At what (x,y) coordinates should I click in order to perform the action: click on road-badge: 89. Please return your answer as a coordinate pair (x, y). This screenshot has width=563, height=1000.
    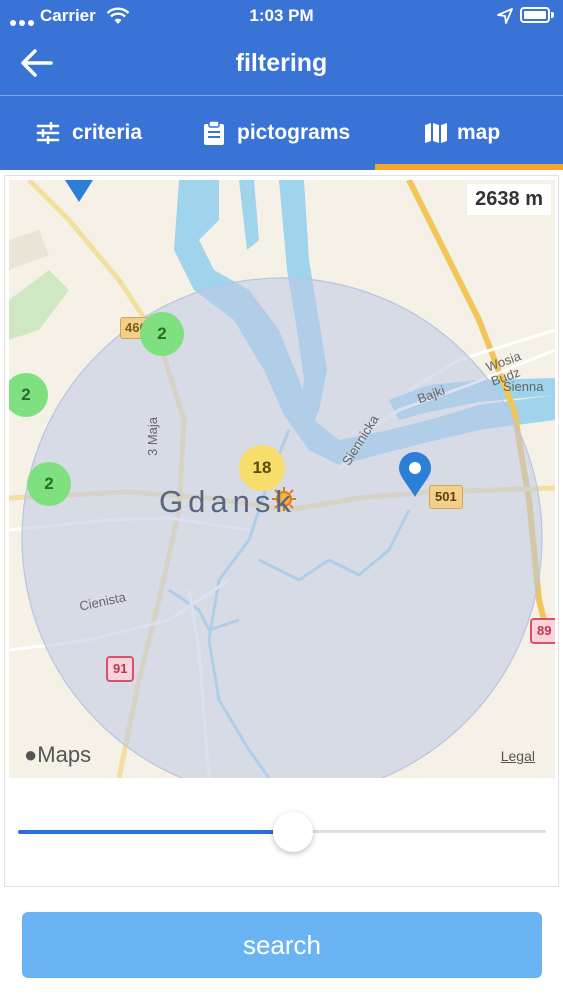
    Looking at the image, I should click on (542, 631).